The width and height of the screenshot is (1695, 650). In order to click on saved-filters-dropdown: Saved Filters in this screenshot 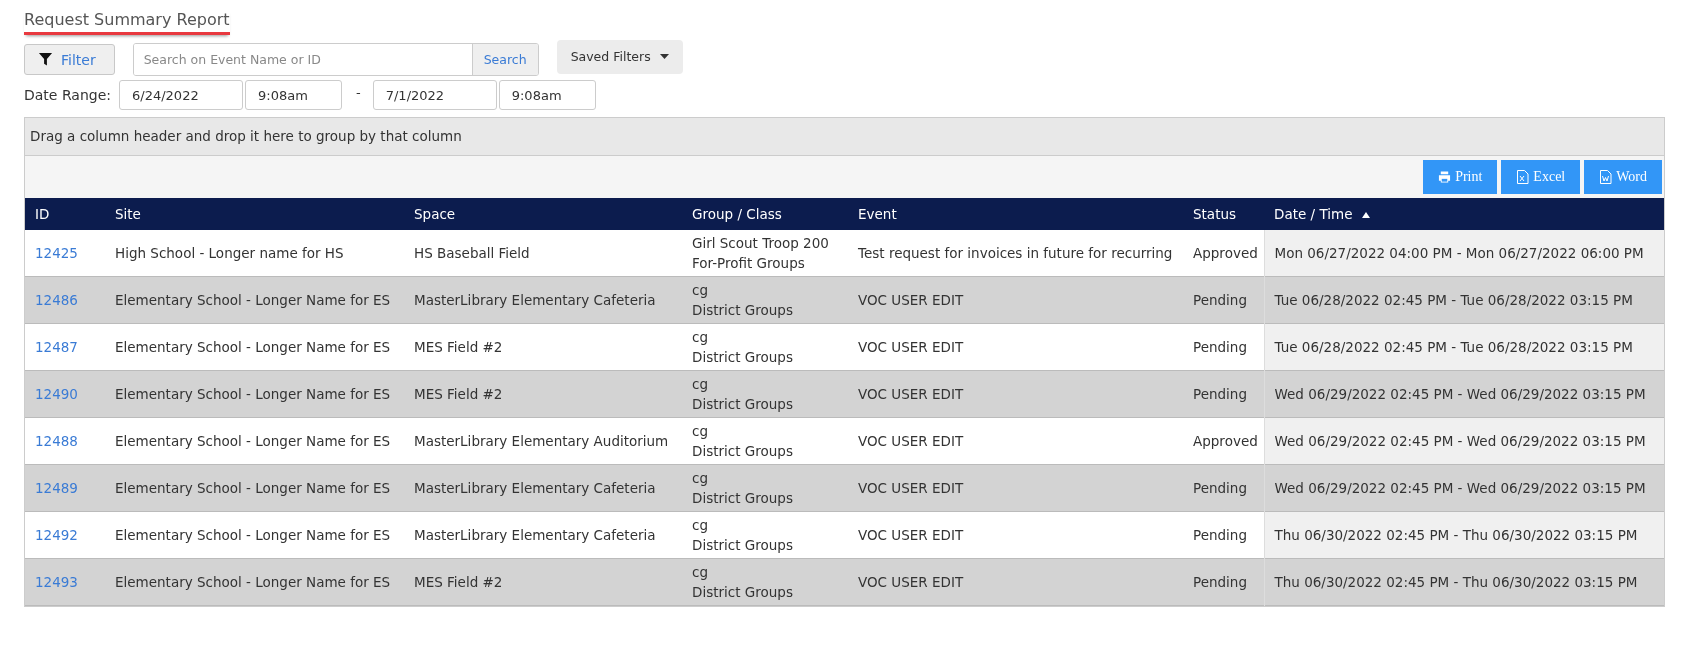, I will do `click(619, 56)`.